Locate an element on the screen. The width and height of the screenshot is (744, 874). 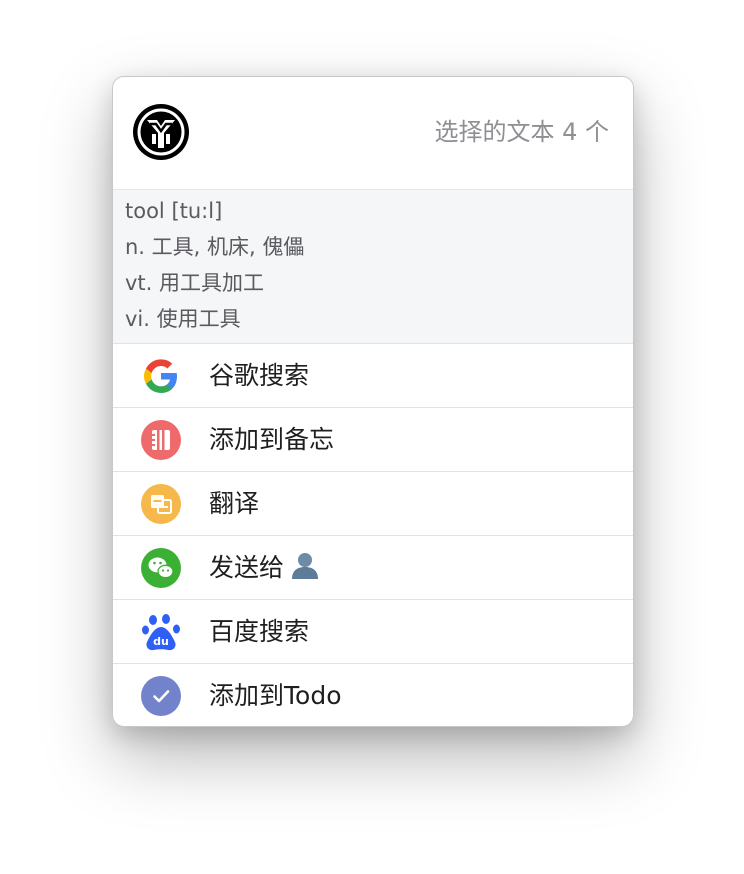
dict-line-vi: vi. 使用工具 is located at coordinates (183, 319).